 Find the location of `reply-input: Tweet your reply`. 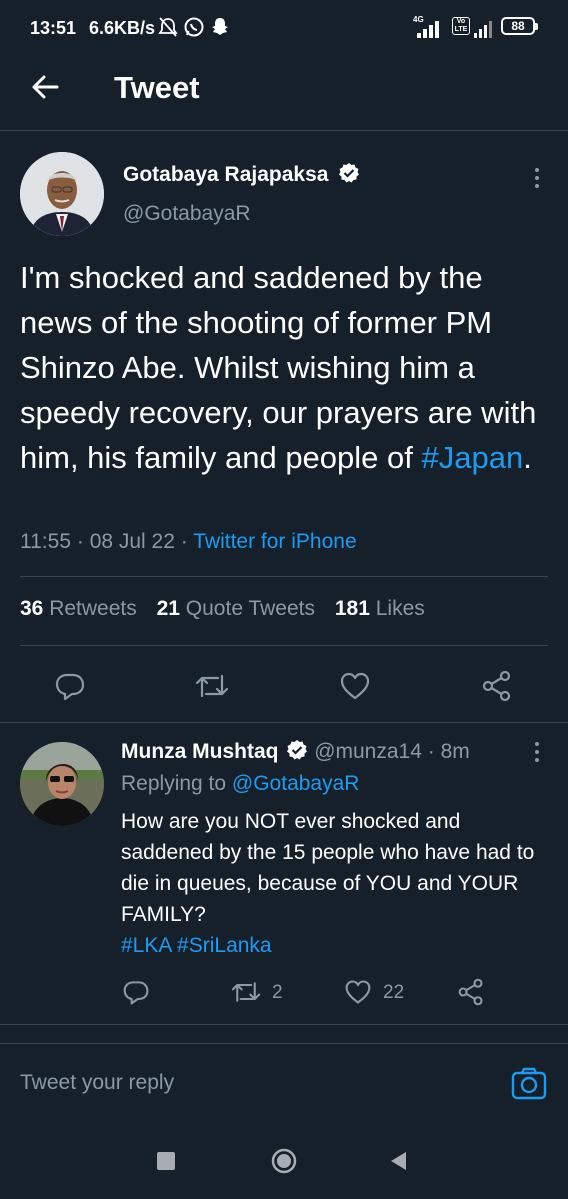

reply-input: Tweet your reply is located at coordinates (97, 1083).